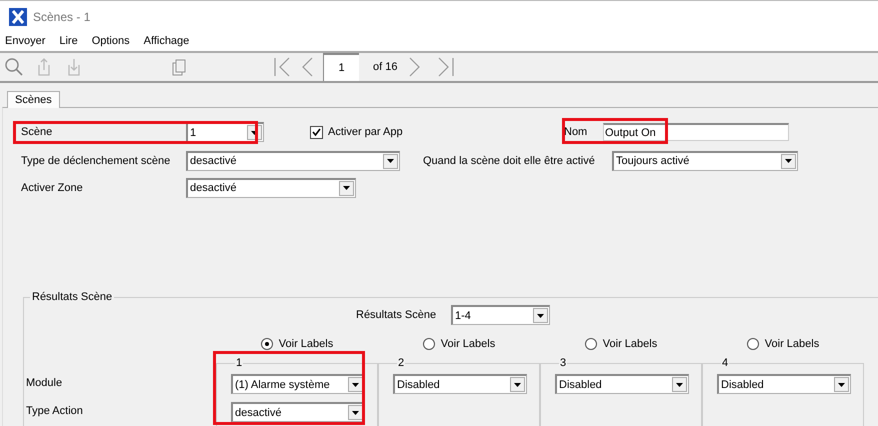 The height and width of the screenshot is (426, 878). Describe the element at coordinates (298, 384) in the screenshot. I see `module-dropdown: (1) Alarme système` at that location.